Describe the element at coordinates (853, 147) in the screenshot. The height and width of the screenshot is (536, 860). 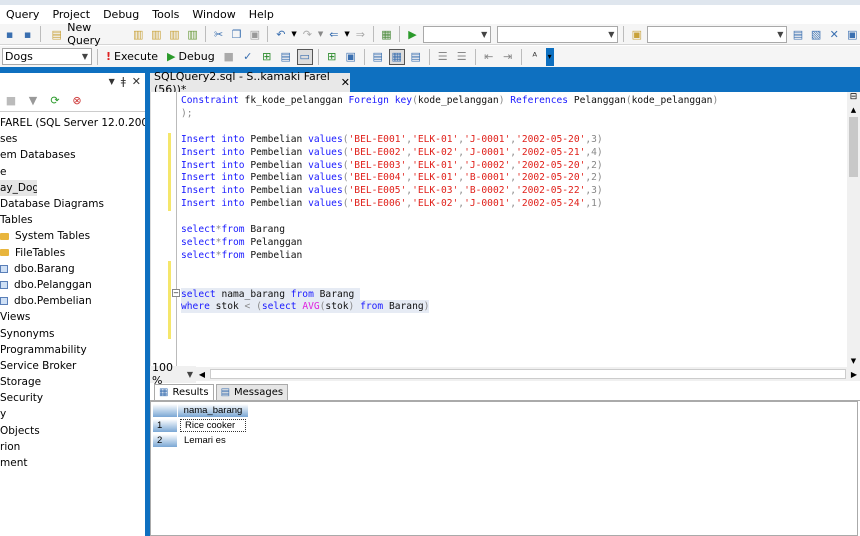
I see `scrollbar-thumb` at that location.